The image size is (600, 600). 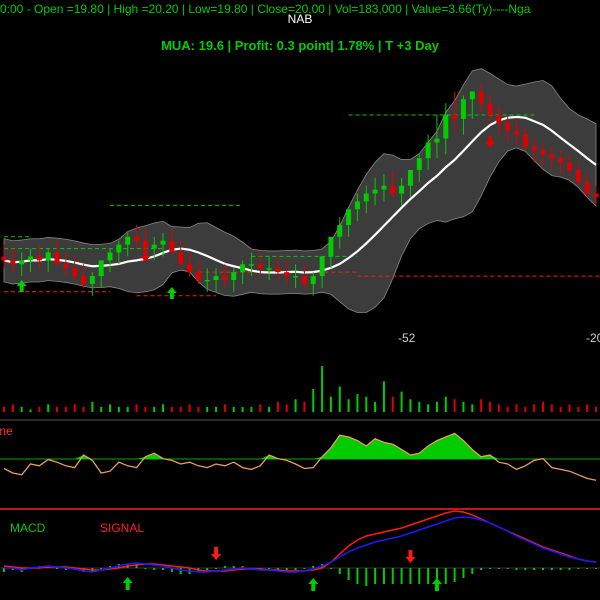 I want to click on volume-bars, so click(x=300, y=389).